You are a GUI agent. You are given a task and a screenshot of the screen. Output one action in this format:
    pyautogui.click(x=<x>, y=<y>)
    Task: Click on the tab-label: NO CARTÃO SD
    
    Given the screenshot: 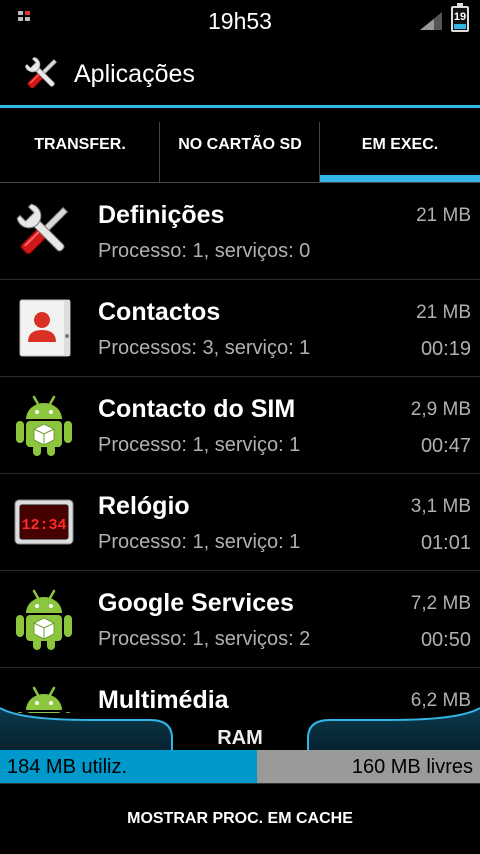 What is the action you would take?
    pyautogui.click(x=240, y=144)
    